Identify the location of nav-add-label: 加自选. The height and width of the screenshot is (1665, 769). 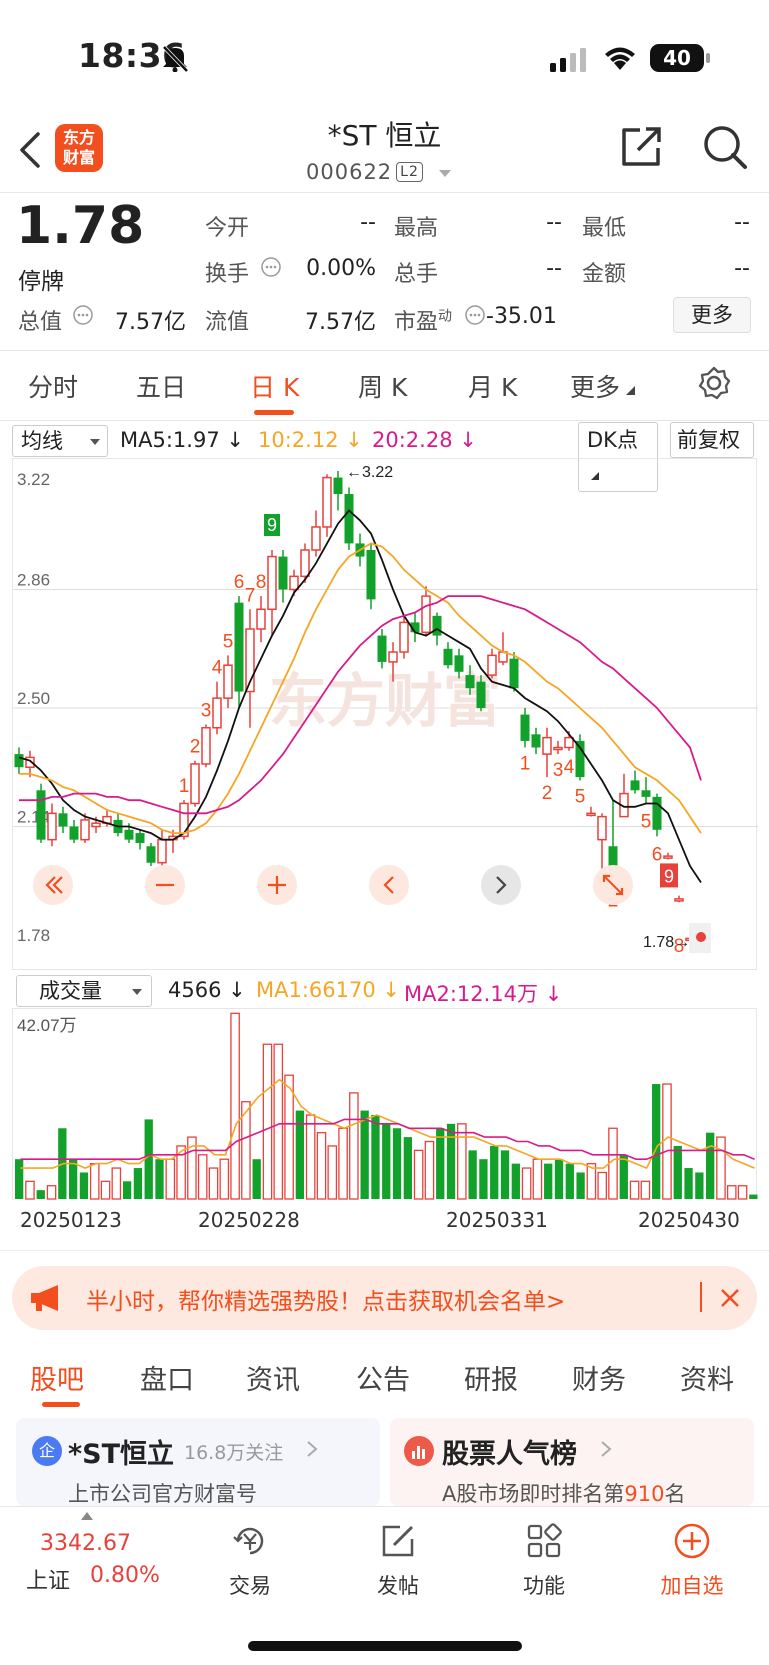
(692, 1586).